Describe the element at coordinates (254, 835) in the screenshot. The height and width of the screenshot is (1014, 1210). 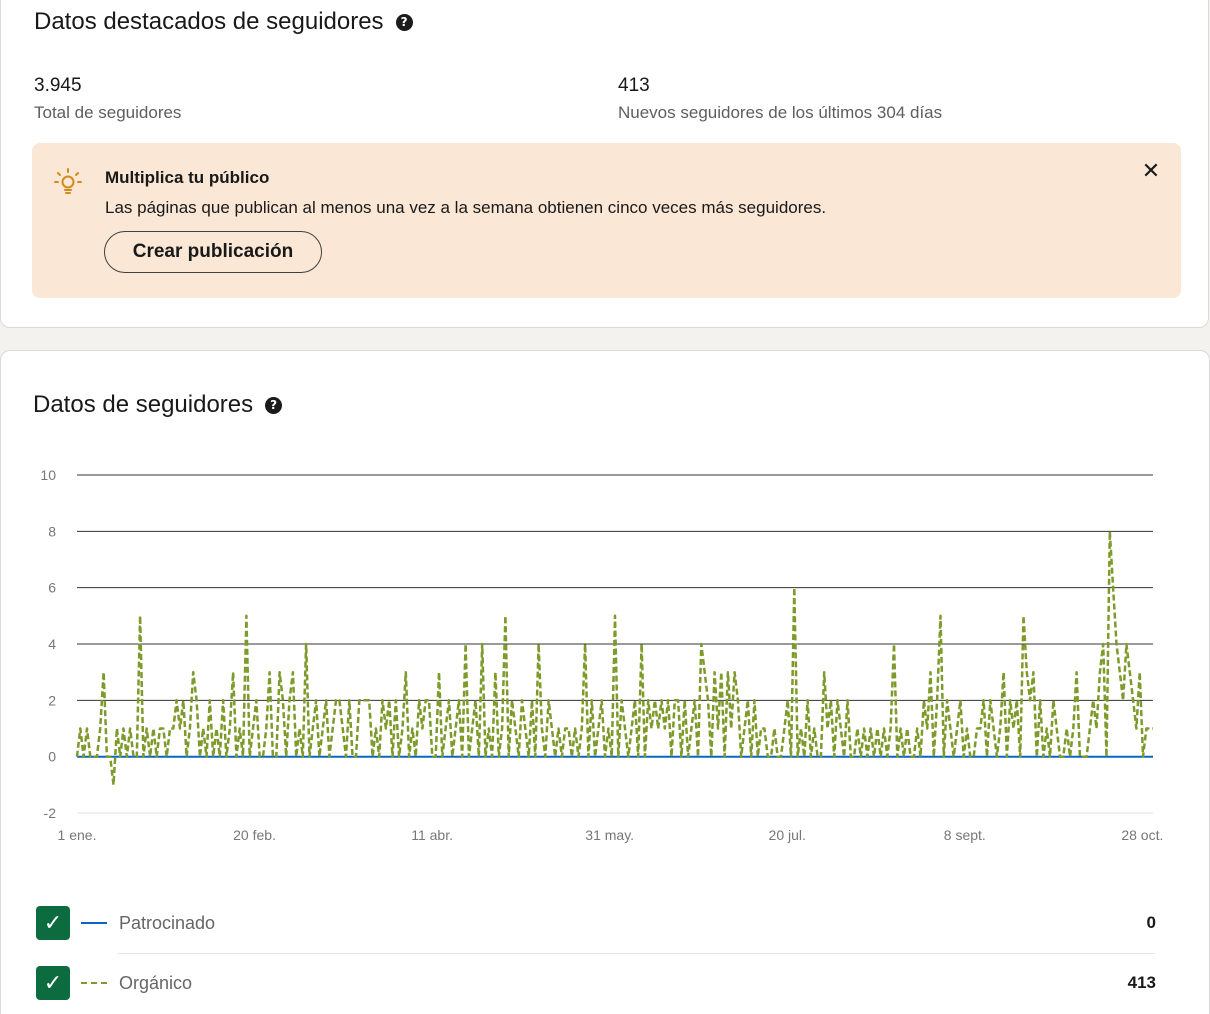
I see `x-tick-label: 20 feb.` at that location.